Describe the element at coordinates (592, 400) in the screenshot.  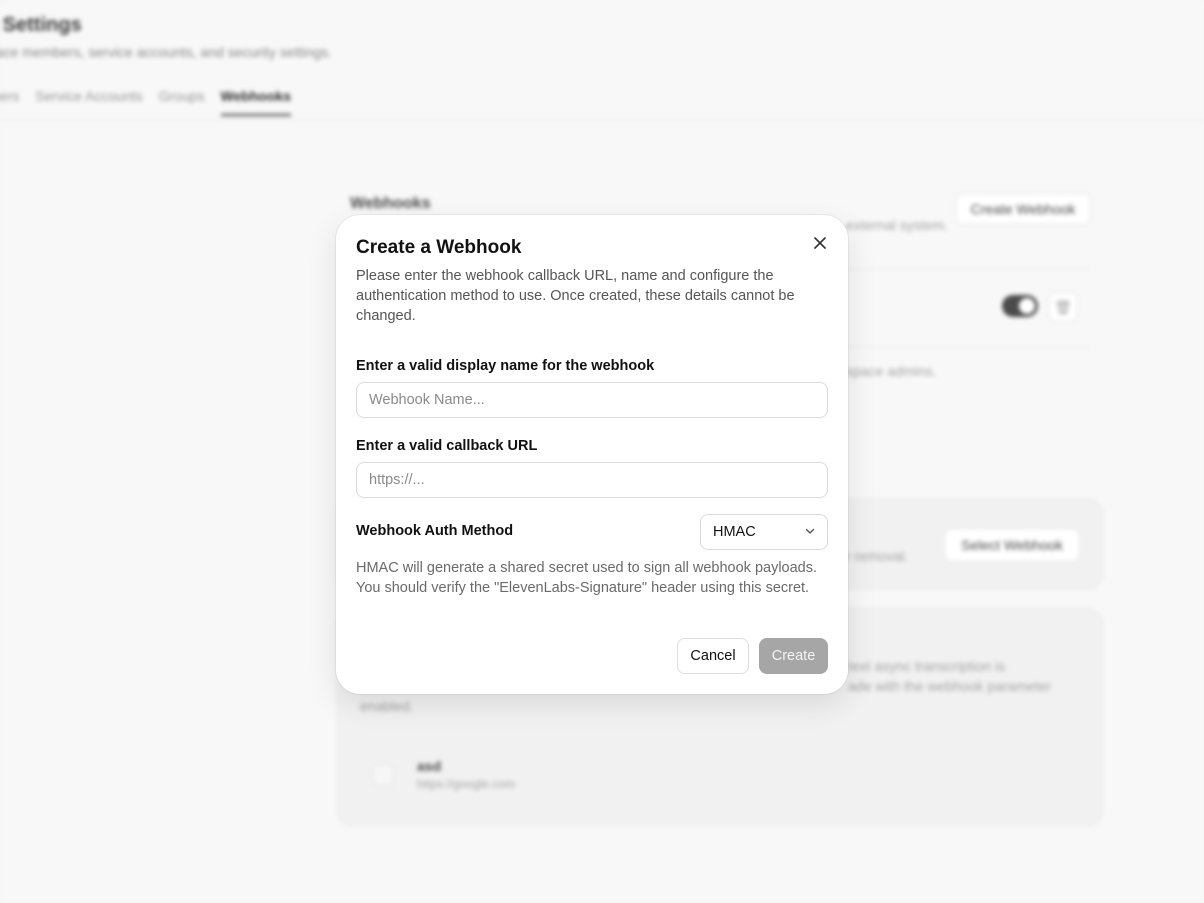
I see `webhook-name-input` at that location.